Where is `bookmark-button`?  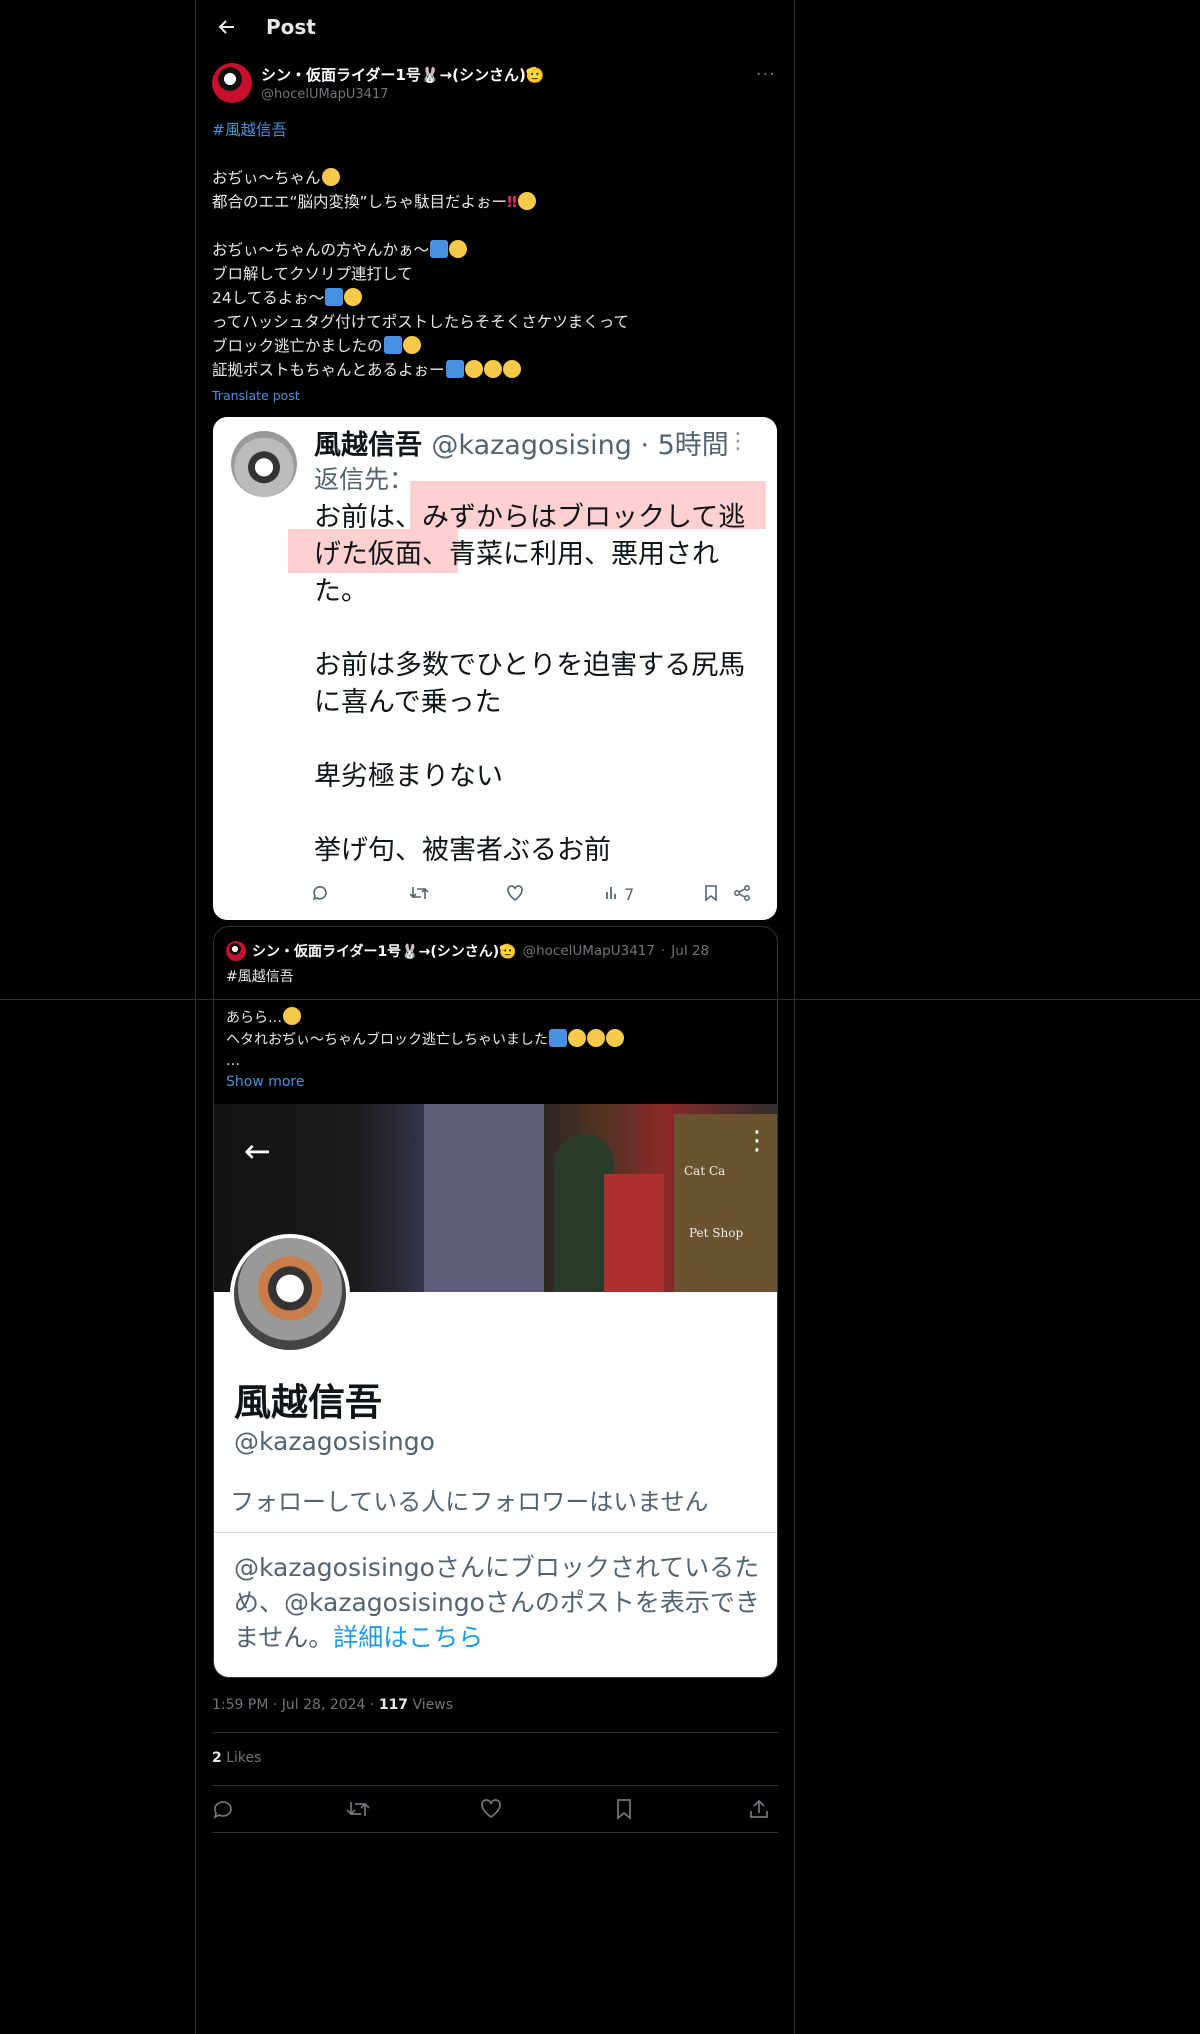 bookmark-button is located at coordinates (626, 1810).